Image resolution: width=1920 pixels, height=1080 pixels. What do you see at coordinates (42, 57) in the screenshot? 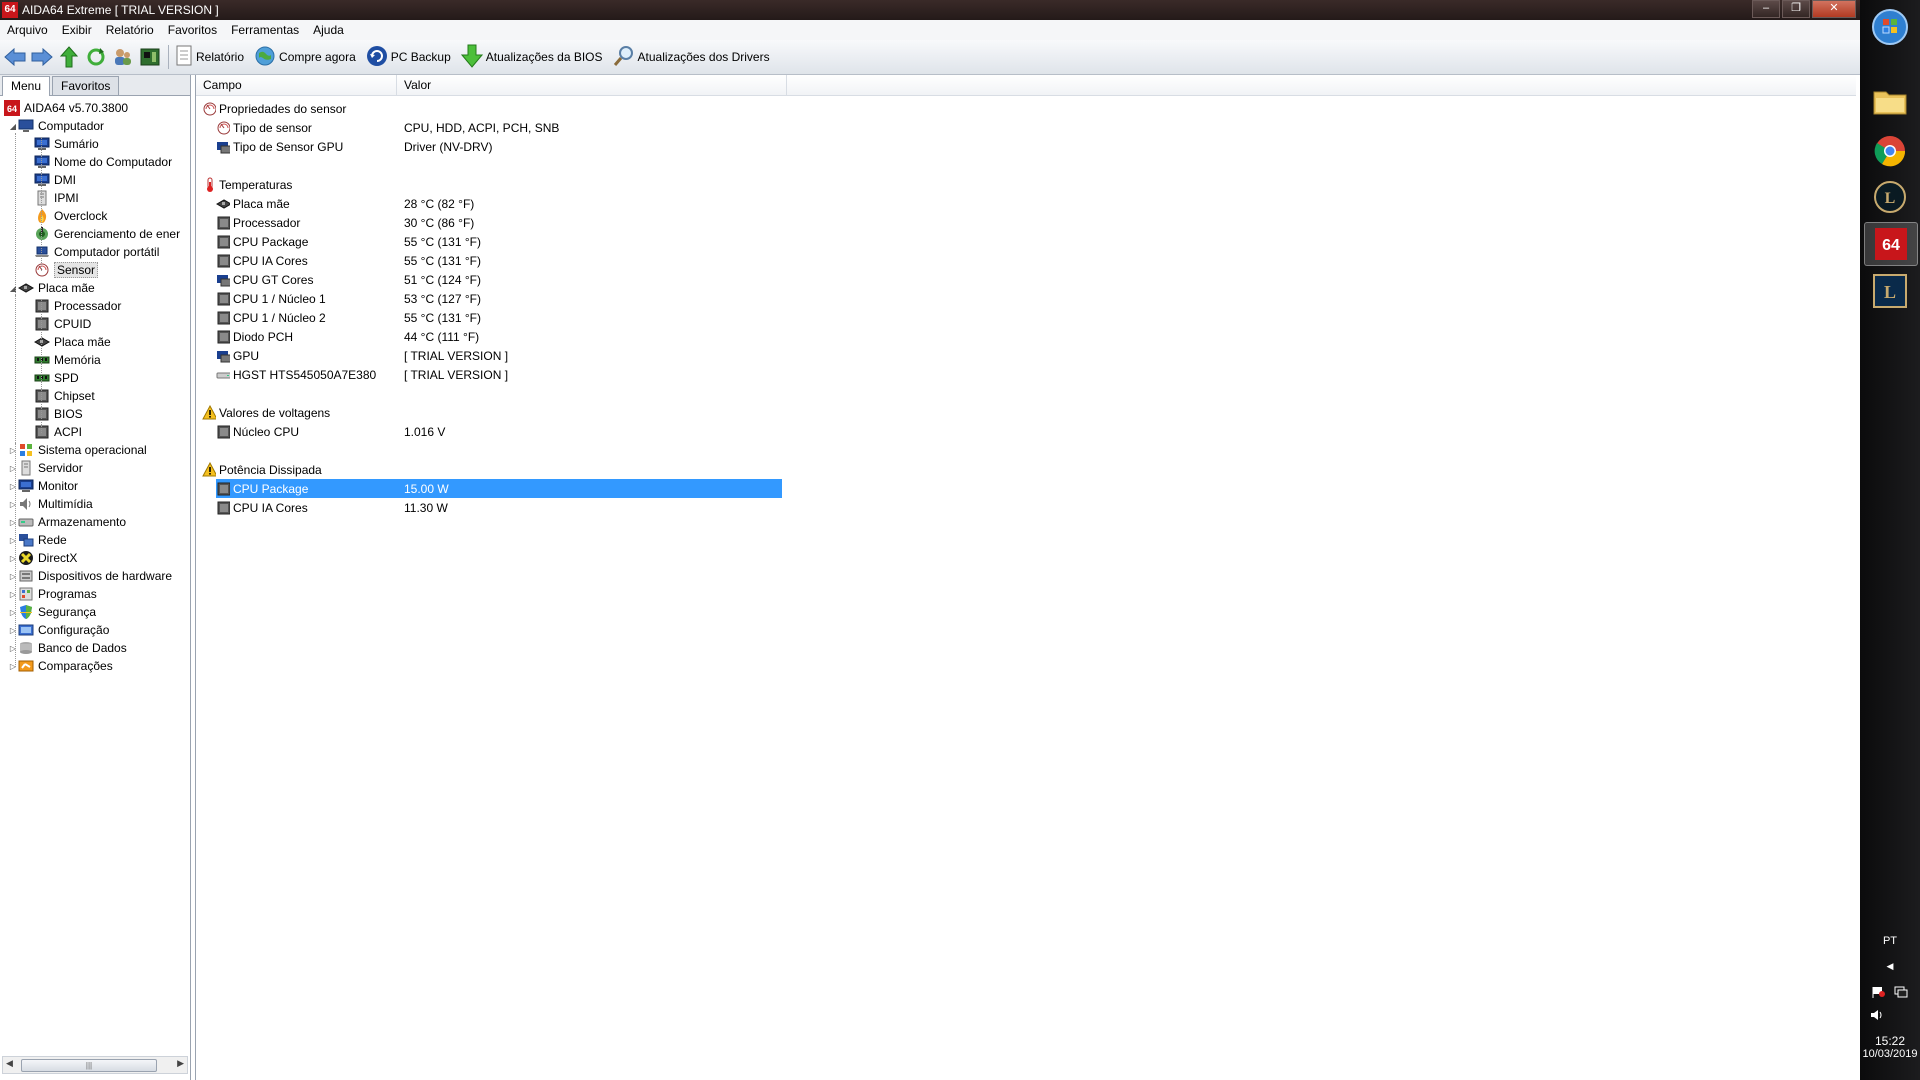
I see `forward-icon` at bounding box center [42, 57].